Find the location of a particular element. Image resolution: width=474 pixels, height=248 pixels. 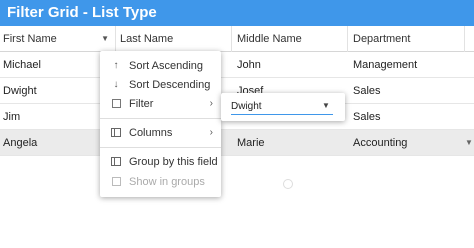

column-header-label: Department is located at coordinates (382, 39).